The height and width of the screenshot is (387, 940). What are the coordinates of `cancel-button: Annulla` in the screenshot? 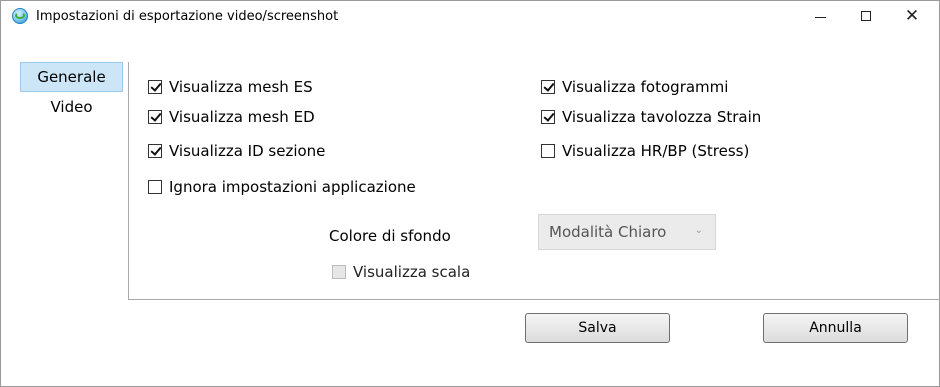 It's located at (835, 328).